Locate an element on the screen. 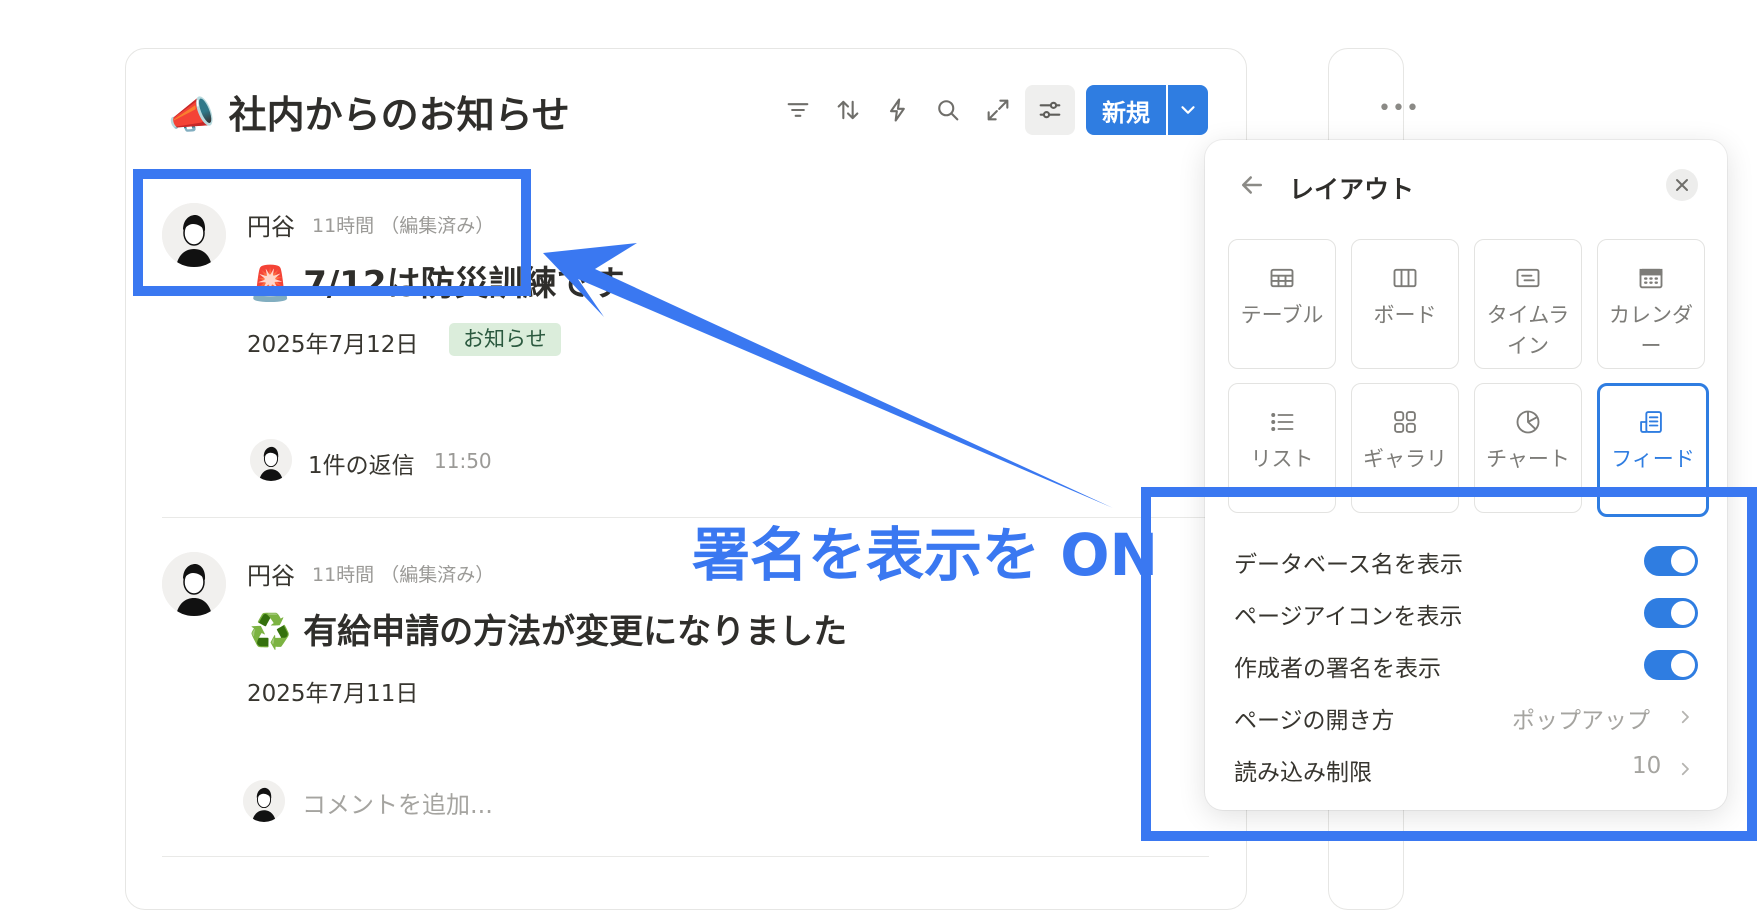 This screenshot has height=910, width=1762. post-title: ♻️ 有給申請の方法が変更になりました is located at coordinates (548, 628).